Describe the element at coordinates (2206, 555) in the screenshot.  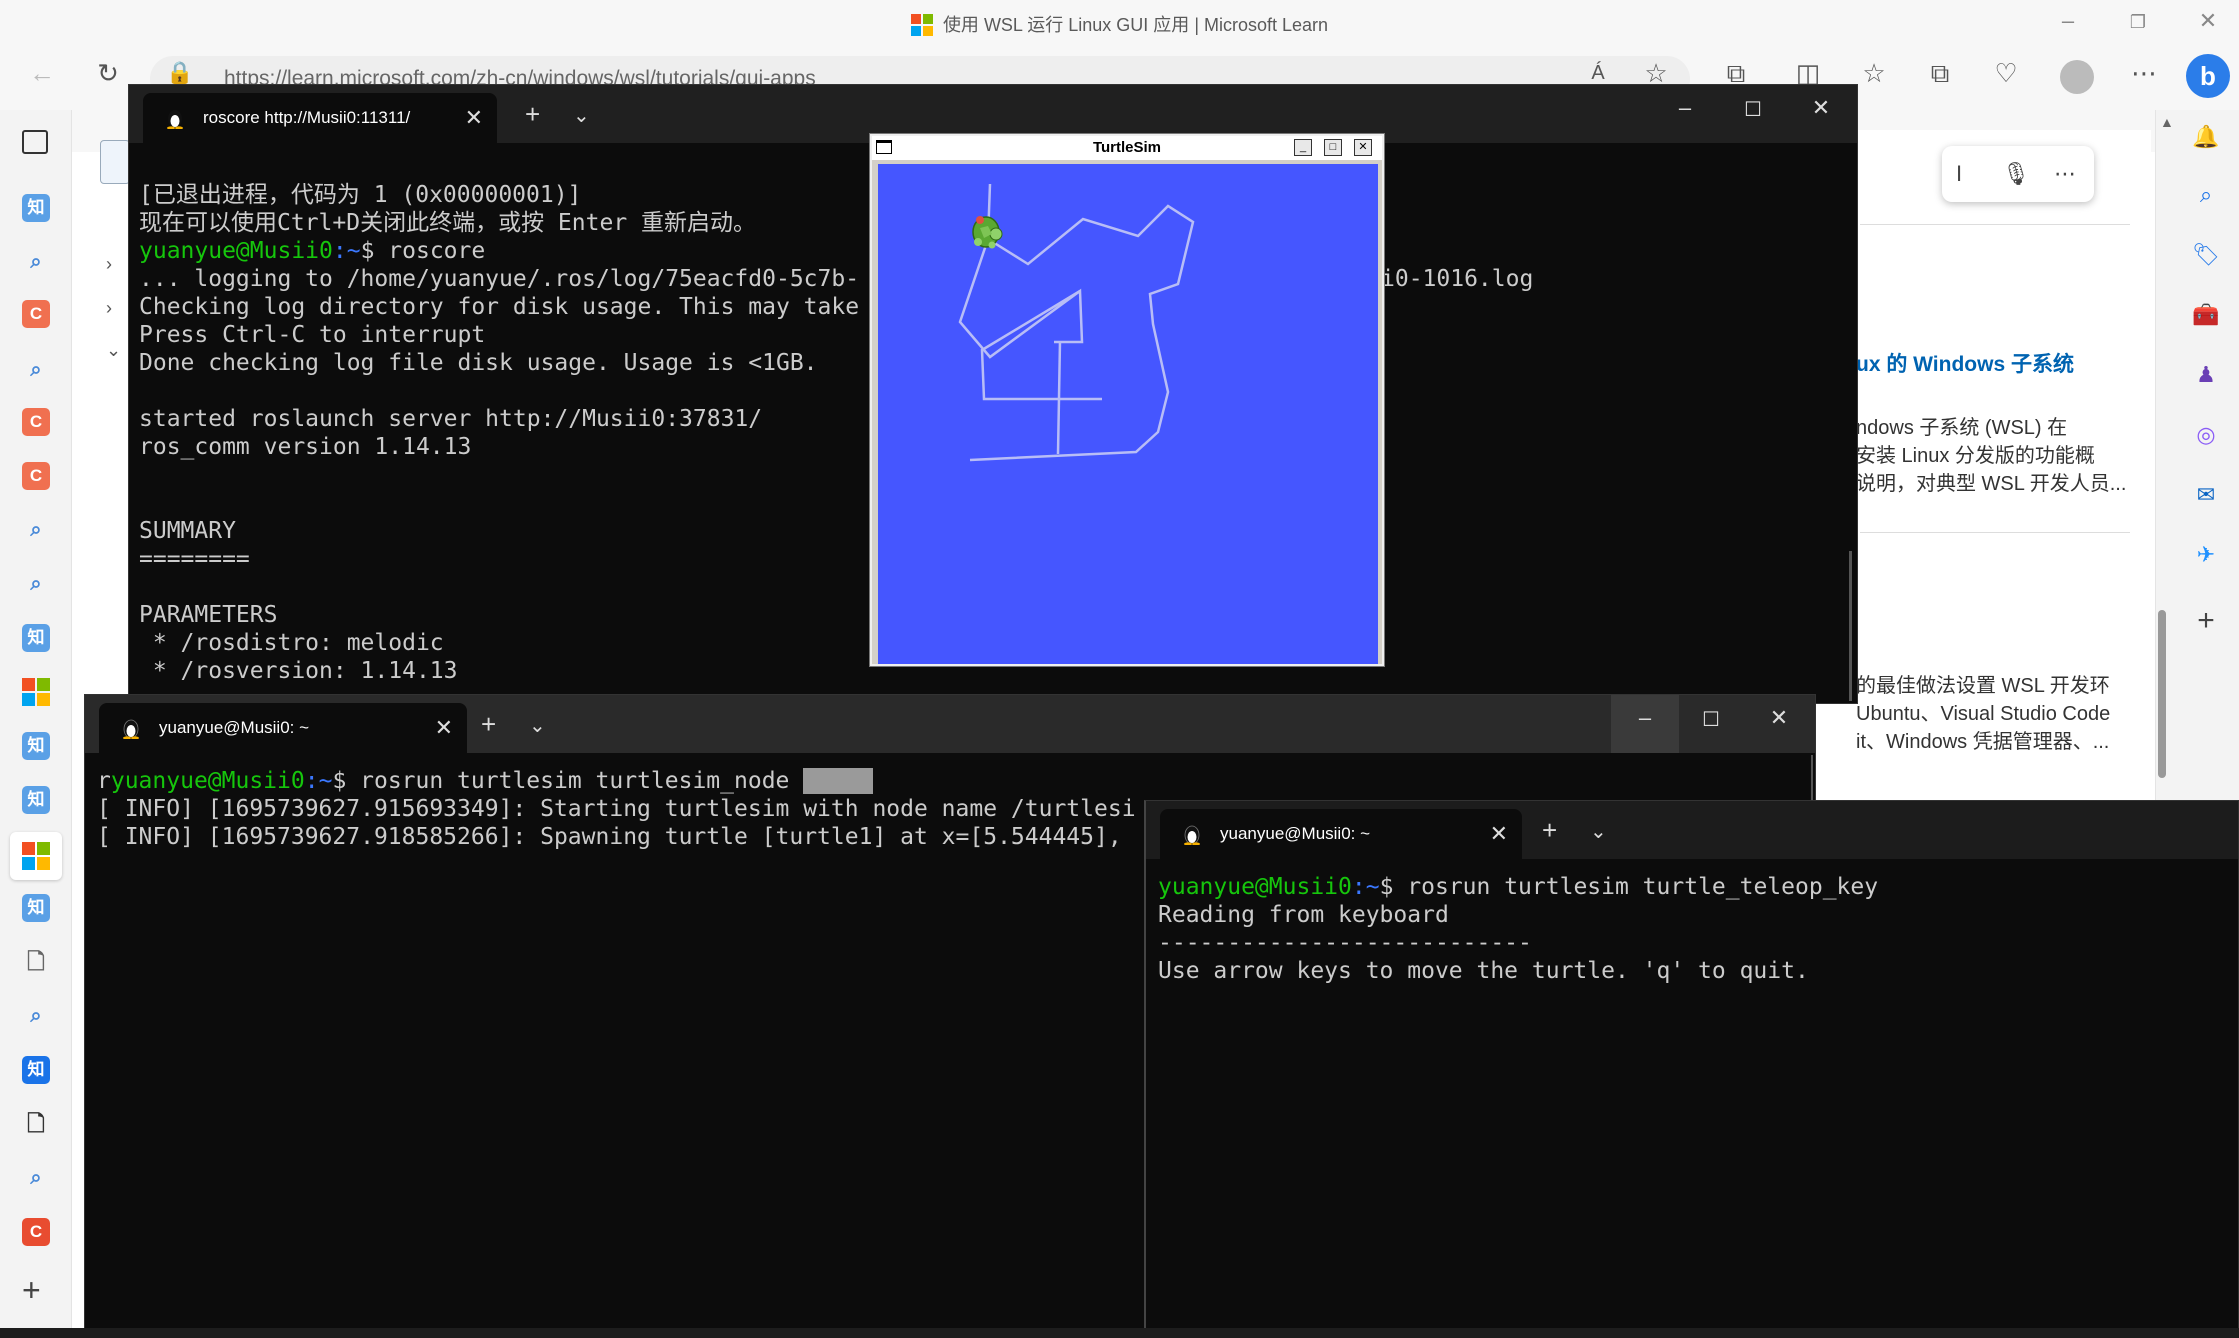
I see `send-icon: ✈` at that location.